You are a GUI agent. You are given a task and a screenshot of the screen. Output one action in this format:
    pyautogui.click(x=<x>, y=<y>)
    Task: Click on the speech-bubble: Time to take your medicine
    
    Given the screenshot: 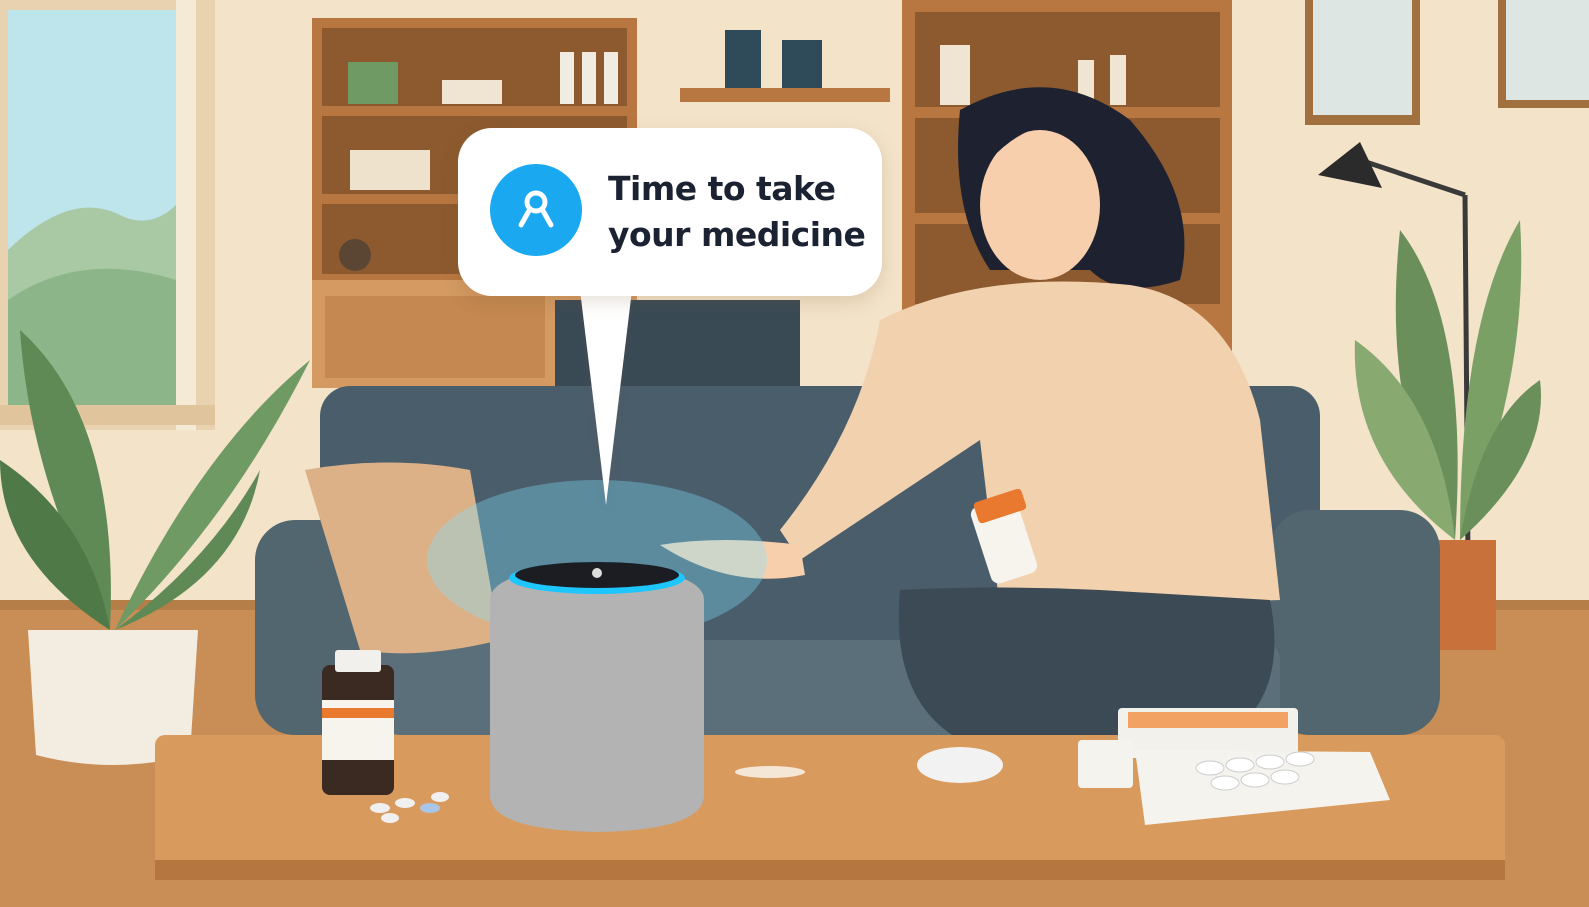 What is the action you would take?
    pyautogui.click(x=670, y=212)
    